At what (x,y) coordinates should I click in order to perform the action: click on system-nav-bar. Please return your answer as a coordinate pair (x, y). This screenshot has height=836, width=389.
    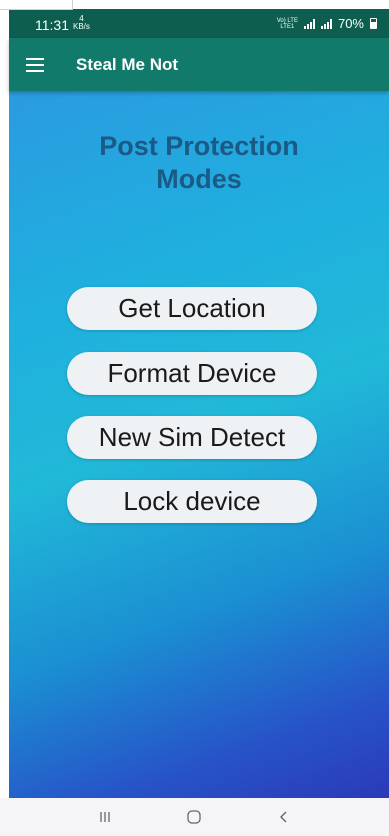
    Looking at the image, I should click on (194, 817).